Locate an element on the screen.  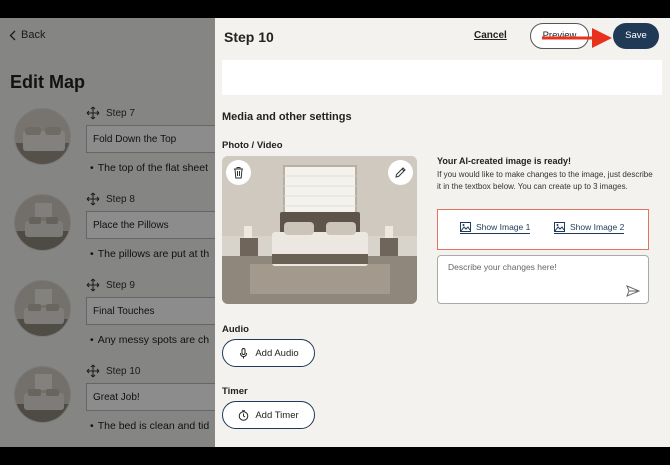
previous-field-box is located at coordinates (442, 77).